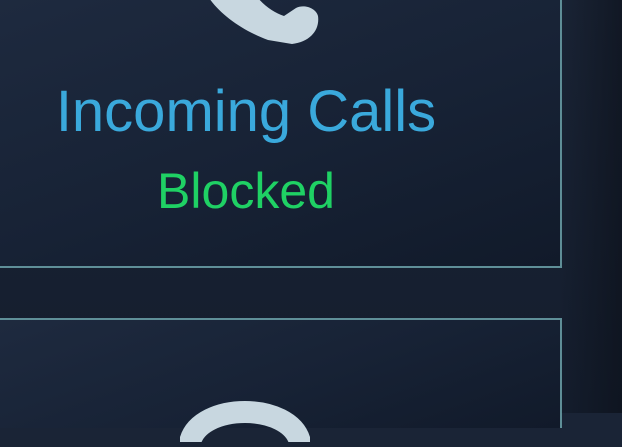 The image size is (622, 447). What do you see at coordinates (246, 191) in the screenshot?
I see `status-label: Blocked` at bounding box center [246, 191].